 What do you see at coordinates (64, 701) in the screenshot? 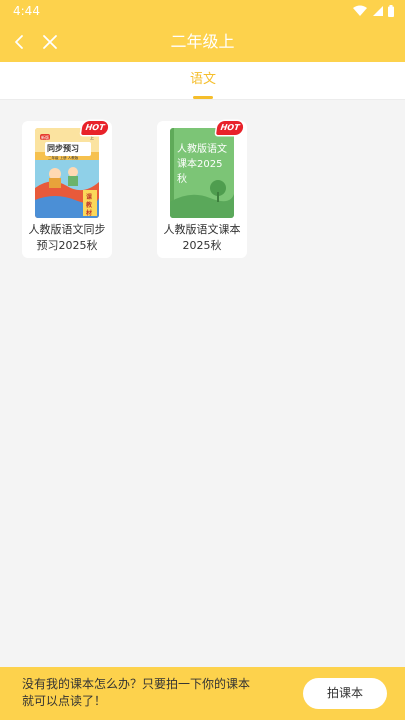
I see `bottom-prompt-line-2: 就可以点读了！` at bounding box center [64, 701].